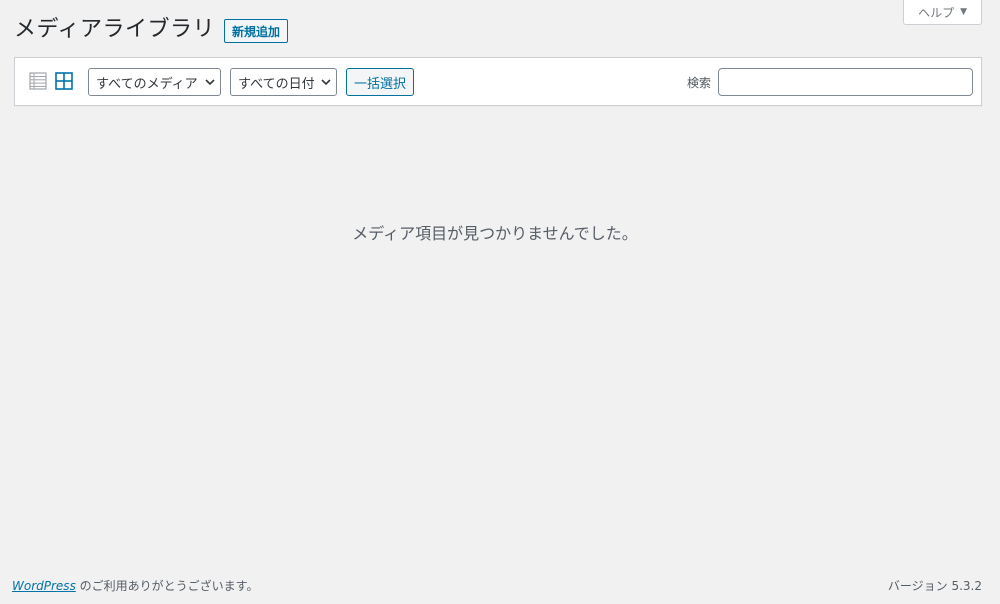 The width and height of the screenshot is (1000, 604). Describe the element at coordinates (114, 29) in the screenshot. I see `page-title: メディアライブラリ` at that location.